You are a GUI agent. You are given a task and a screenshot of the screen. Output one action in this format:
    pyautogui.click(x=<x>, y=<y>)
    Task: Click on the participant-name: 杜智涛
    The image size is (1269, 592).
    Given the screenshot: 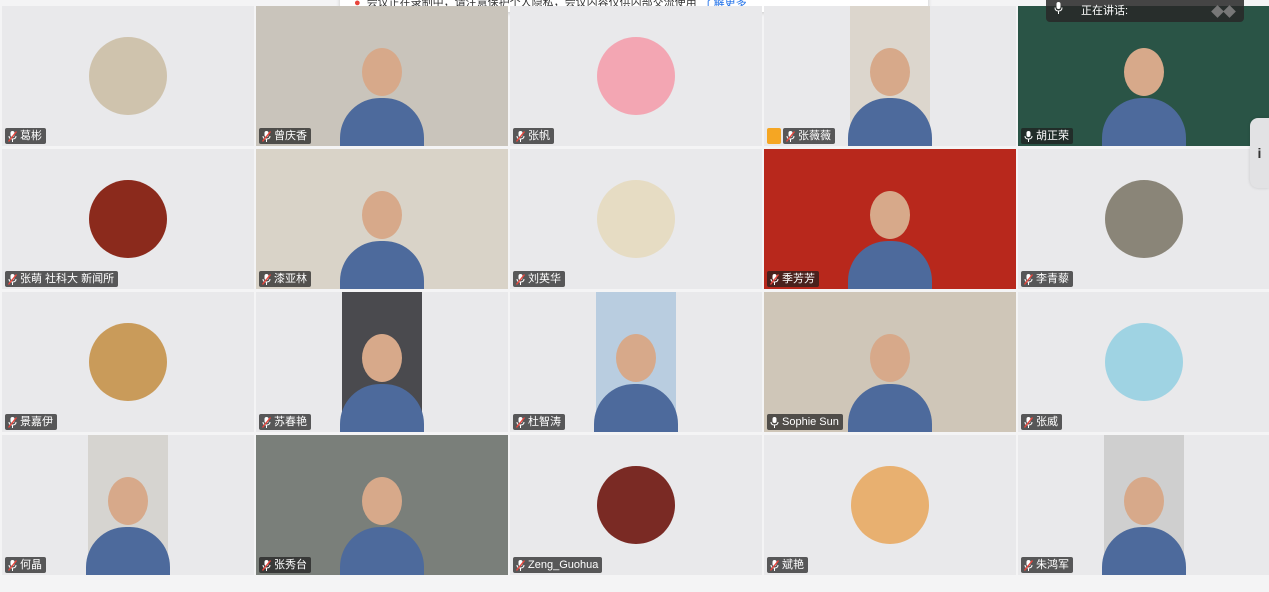 What is the action you would take?
    pyautogui.click(x=544, y=422)
    